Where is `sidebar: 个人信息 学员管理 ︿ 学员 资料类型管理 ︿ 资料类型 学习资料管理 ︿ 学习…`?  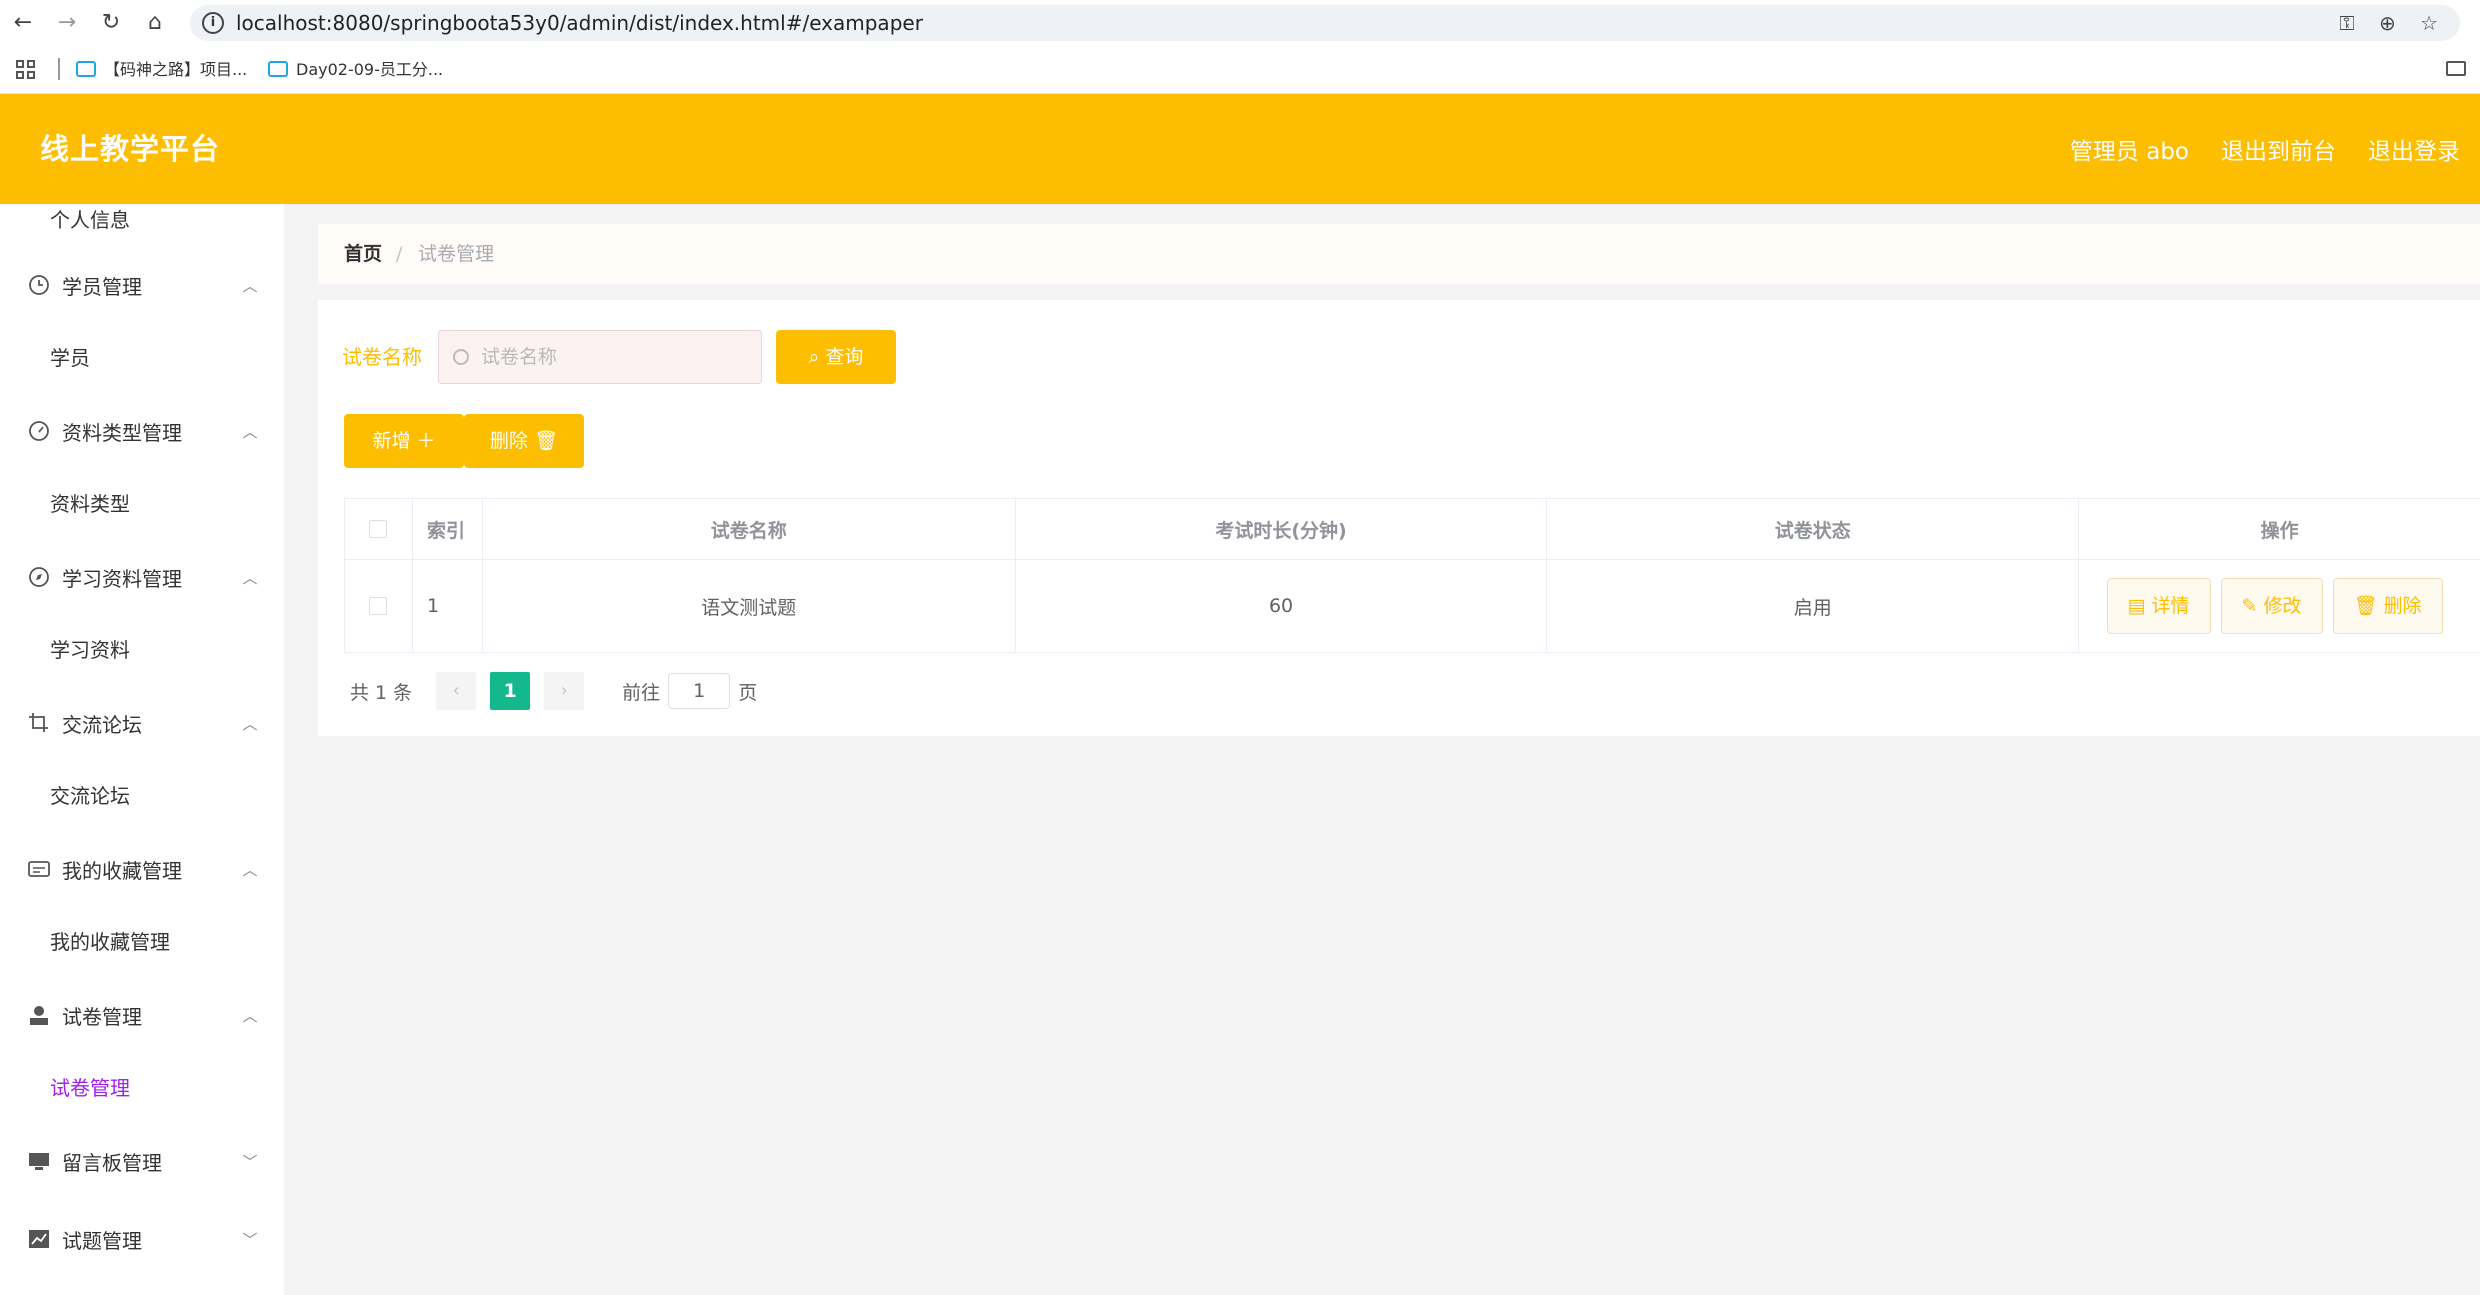
sidebar: 个人信息 学员管理 ︿ 学员 资料类型管理 ︿ 资料类型 学习资料管理 ︿ 学习… is located at coordinates (142, 749).